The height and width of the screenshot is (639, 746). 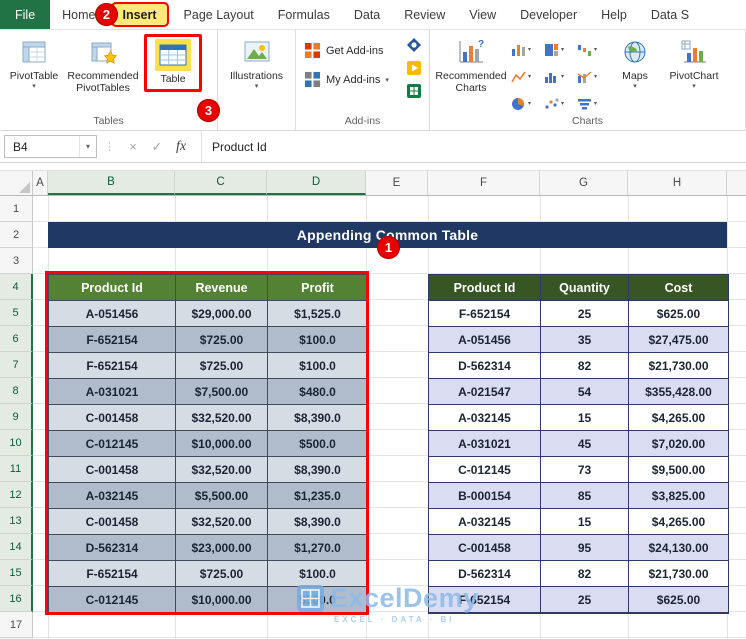 I want to click on column-header: C, so click(x=221, y=183).